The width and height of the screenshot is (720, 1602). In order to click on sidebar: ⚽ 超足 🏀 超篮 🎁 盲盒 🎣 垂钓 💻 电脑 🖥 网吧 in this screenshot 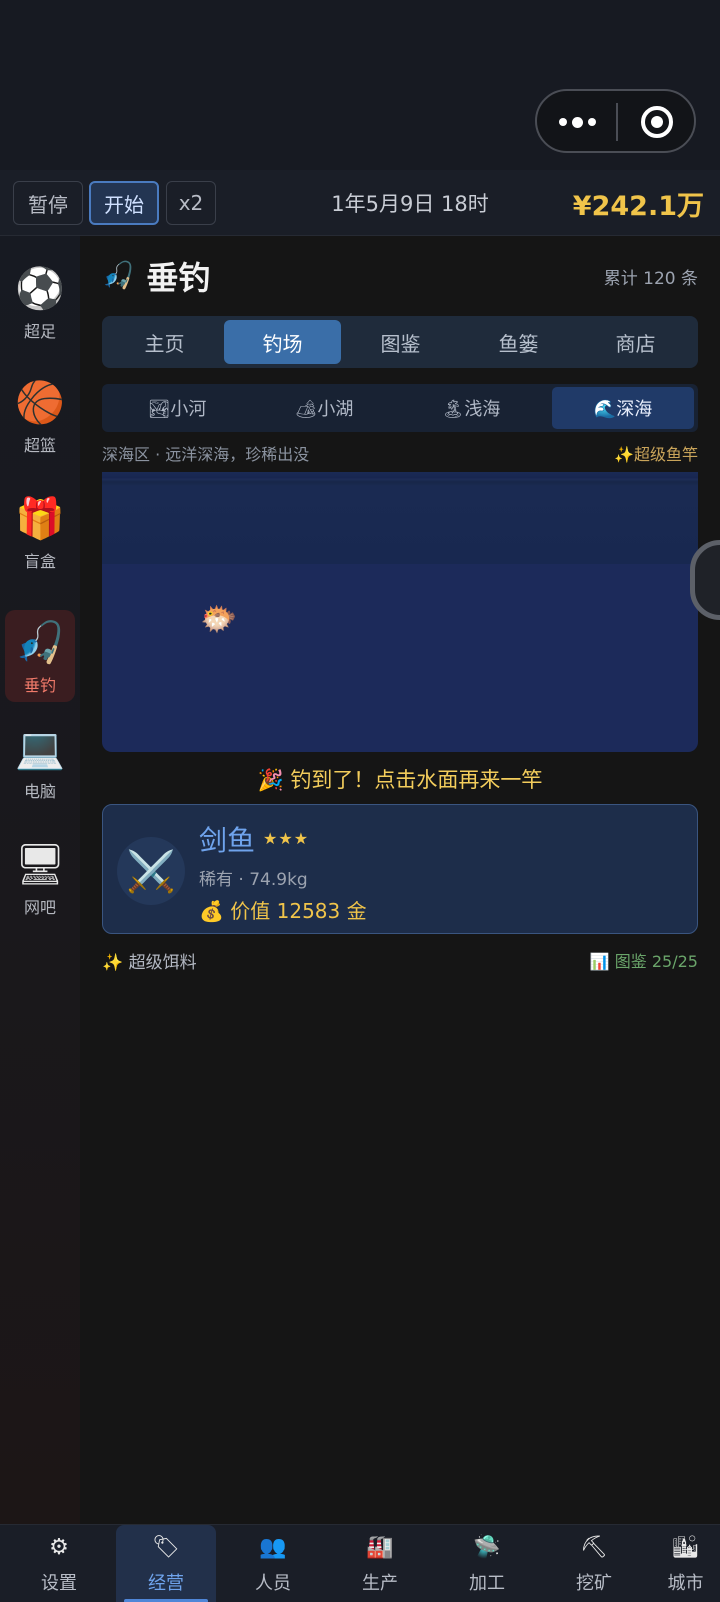, I will do `click(40, 880)`.